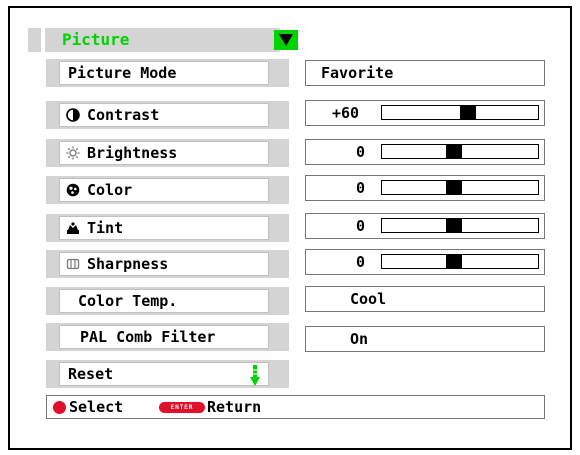 Image resolution: width=580 pixels, height=455 pixels. What do you see at coordinates (73, 264) in the screenshot?
I see `sharpness-icon` at bounding box center [73, 264].